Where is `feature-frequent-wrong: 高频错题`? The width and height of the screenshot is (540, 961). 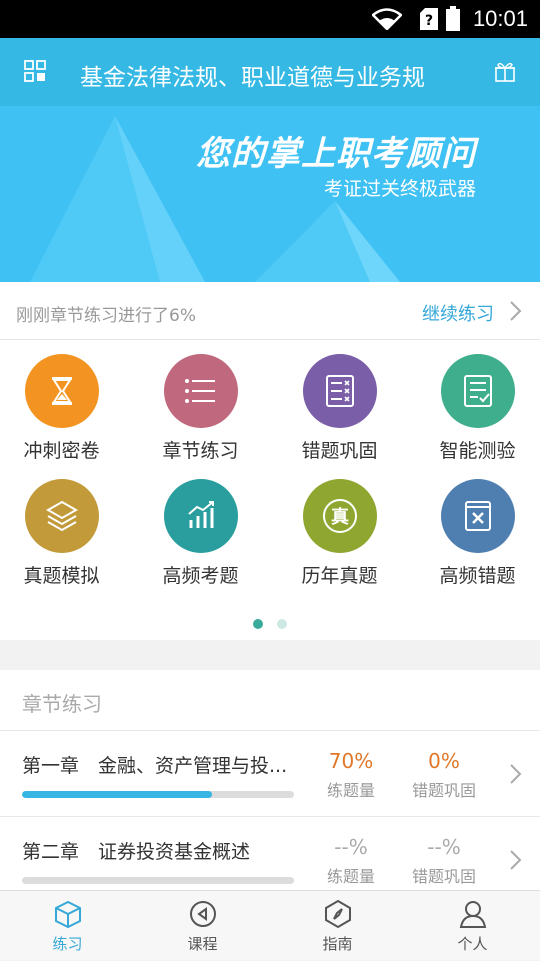
feature-frequent-wrong: 高频错题 is located at coordinates (475, 526).